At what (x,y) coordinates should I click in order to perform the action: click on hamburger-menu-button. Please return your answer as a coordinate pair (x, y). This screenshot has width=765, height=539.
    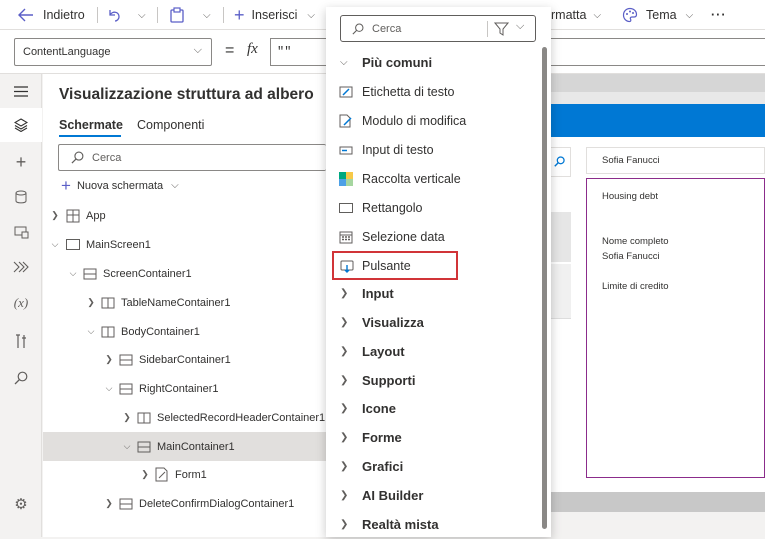
    Looking at the image, I should click on (21, 91).